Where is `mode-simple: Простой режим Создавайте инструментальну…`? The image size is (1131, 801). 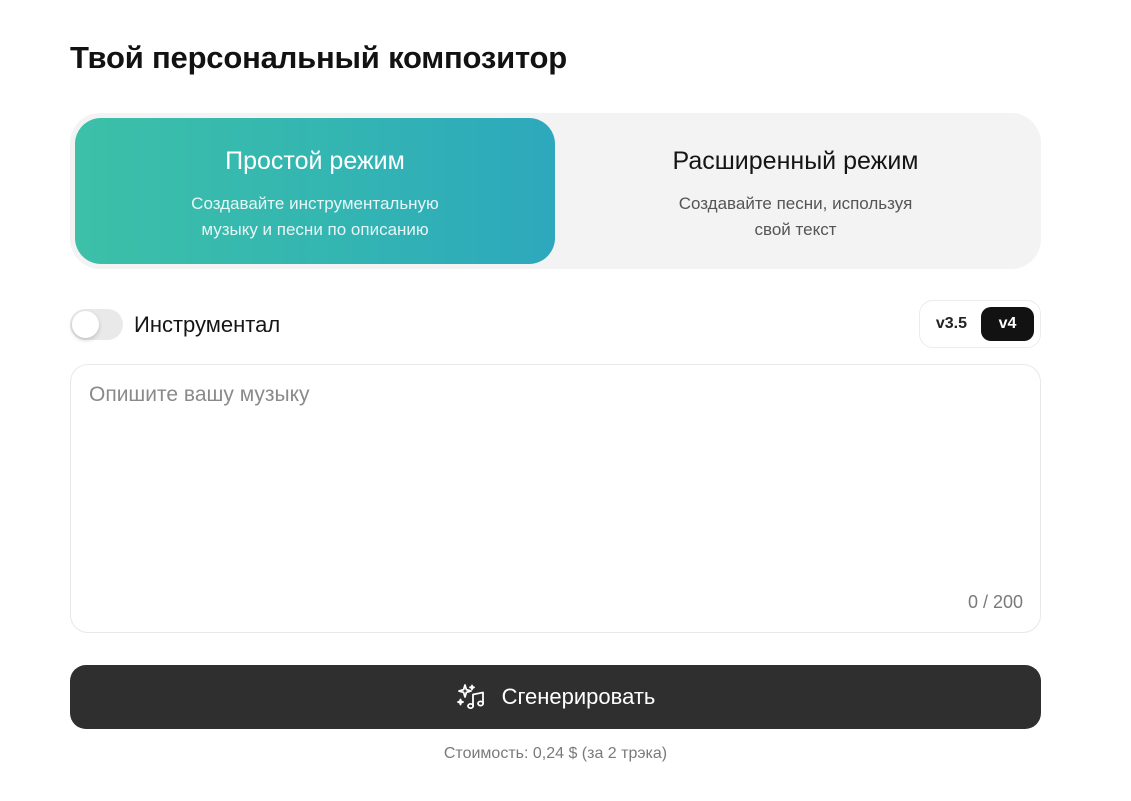
mode-simple: Простой режим Создавайте инструментальну… is located at coordinates (315, 191).